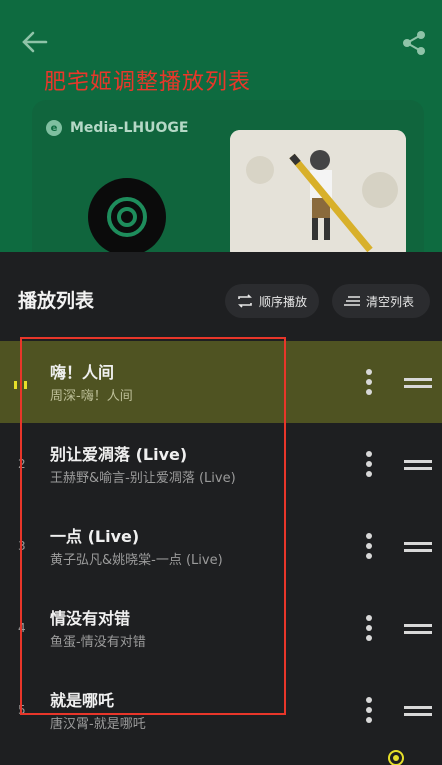 This screenshot has height=765, width=442. I want to click on play-order-label: 顺序播放, so click(283, 301).